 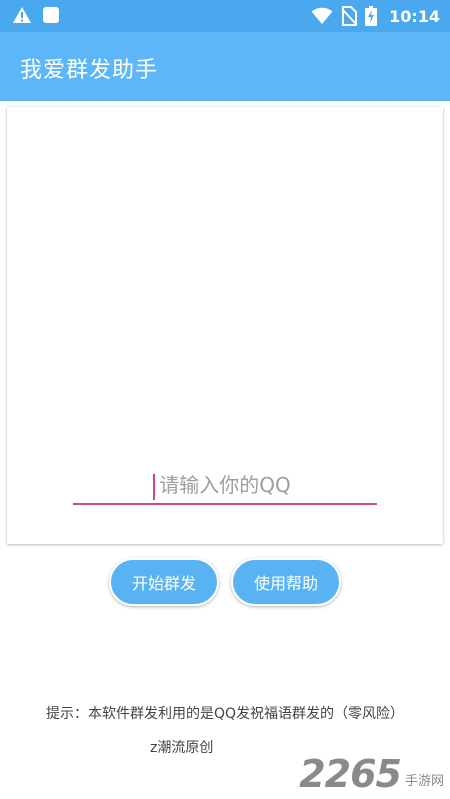 I want to click on start-mass-send-button: 开始群发, so click(x=164, y=582).